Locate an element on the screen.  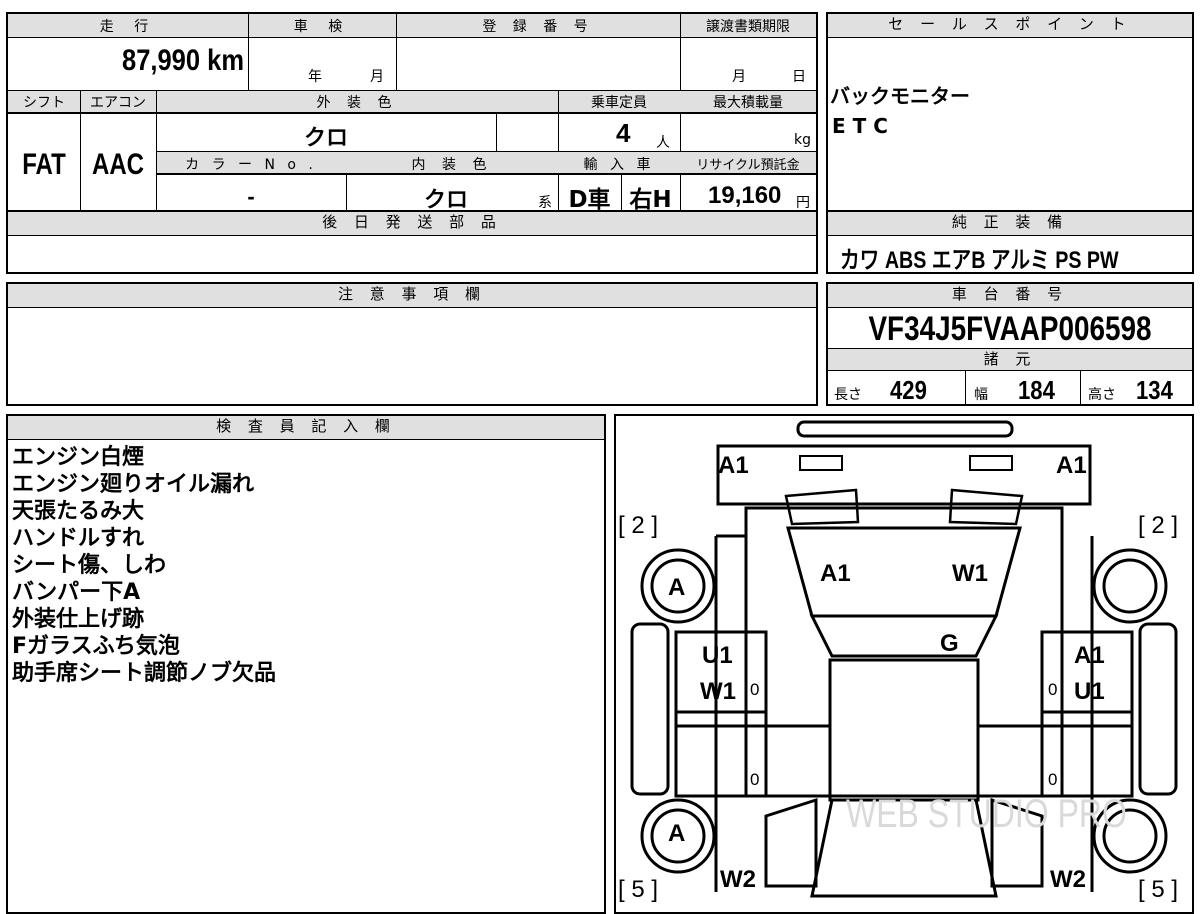
capacity-header: 乗車定員 is located at coordinates (619, 103).